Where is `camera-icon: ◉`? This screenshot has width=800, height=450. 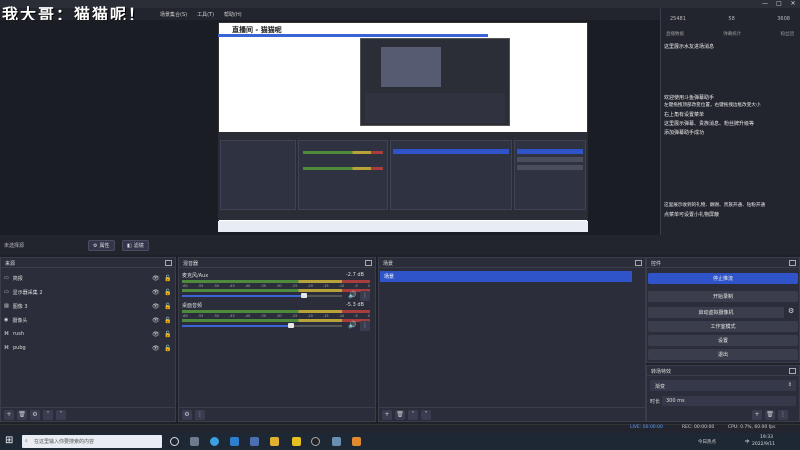
camera-icon: ◉ is located at coordinates (6, 320).